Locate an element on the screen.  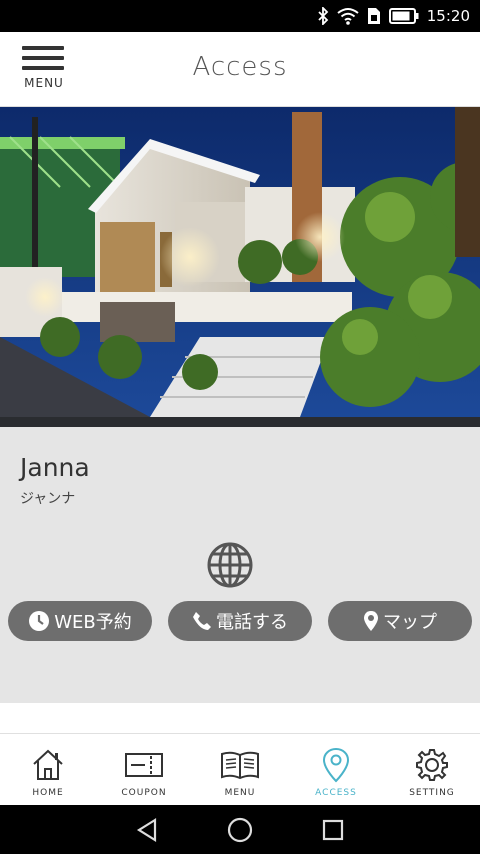
map-label: マップ is located at coordinates (410, 622).